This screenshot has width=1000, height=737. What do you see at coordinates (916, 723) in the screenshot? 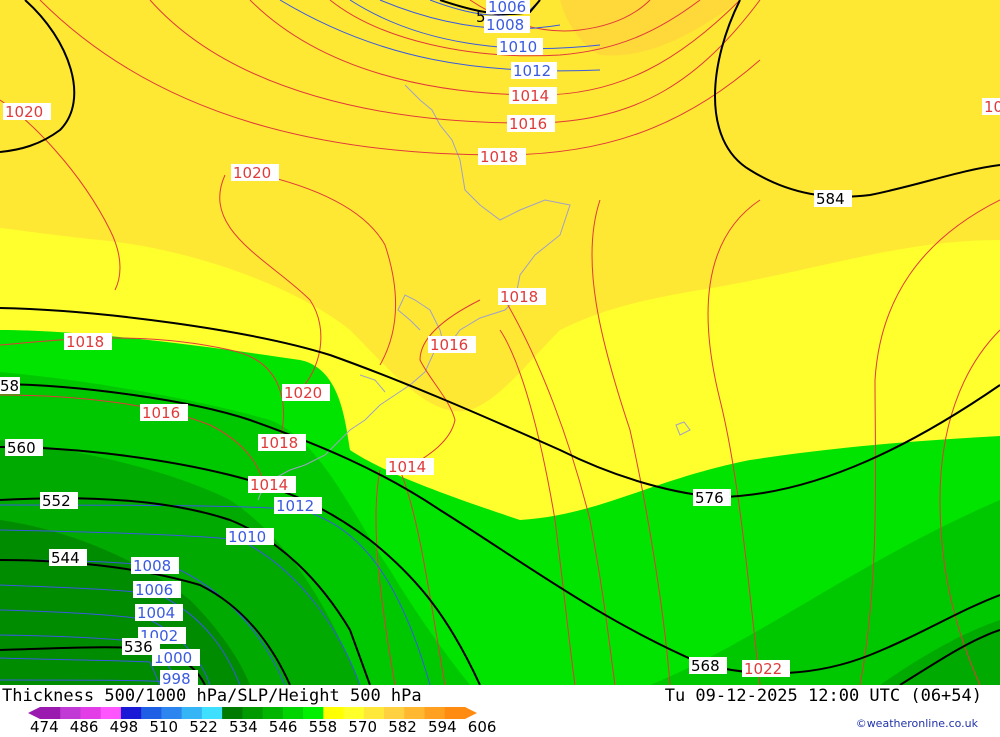
I see `credit-text: ©weatheronline.co.uk` at bounding box center [916, 723].